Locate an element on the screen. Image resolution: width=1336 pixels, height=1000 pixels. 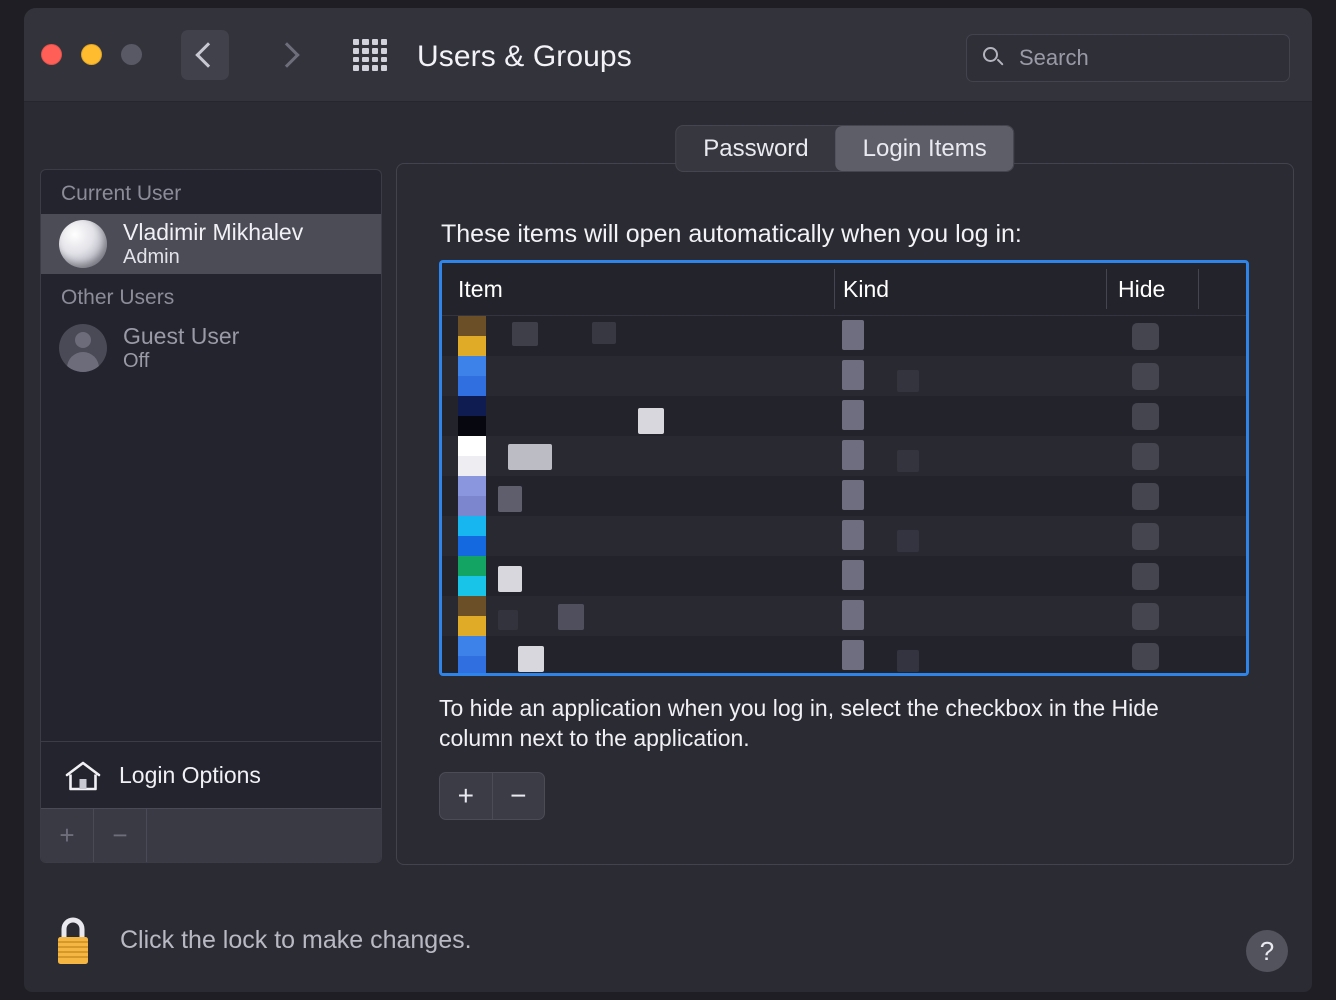
table-header-row: Item Kind Hide is located at coordinates (844, 289).